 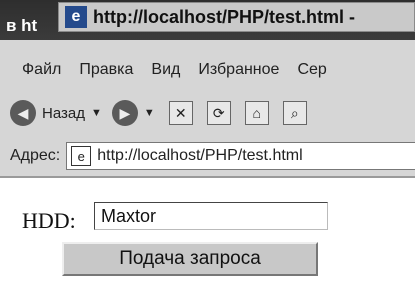 What do you see at coordinates (23, 113) in the screenshot?
I see `arrow-left-icon: ◀` at bounding box center [23, 113].